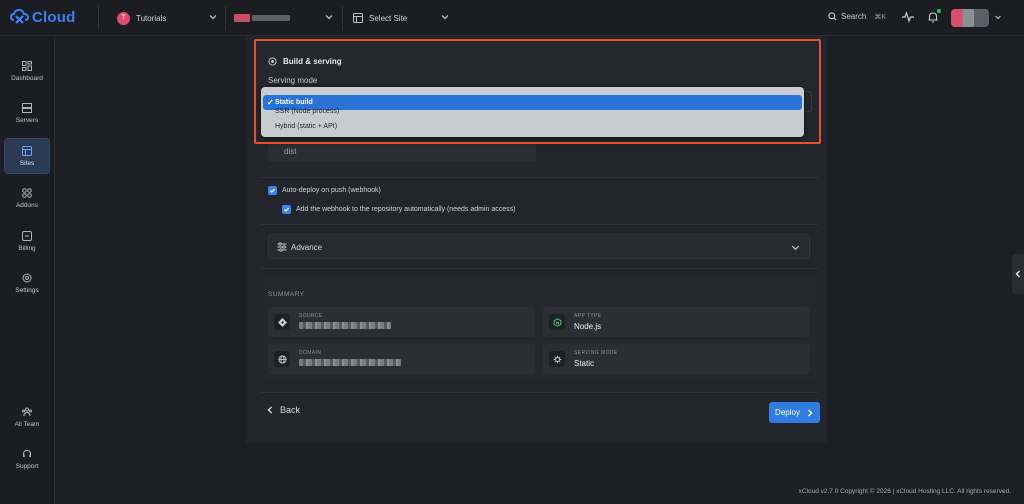 The height and width of the screenshot is (504, 1024). What do you see at coordinates (27, 235) in the screenshot?
I see `billing-icon` at bounding box center [27, 235].